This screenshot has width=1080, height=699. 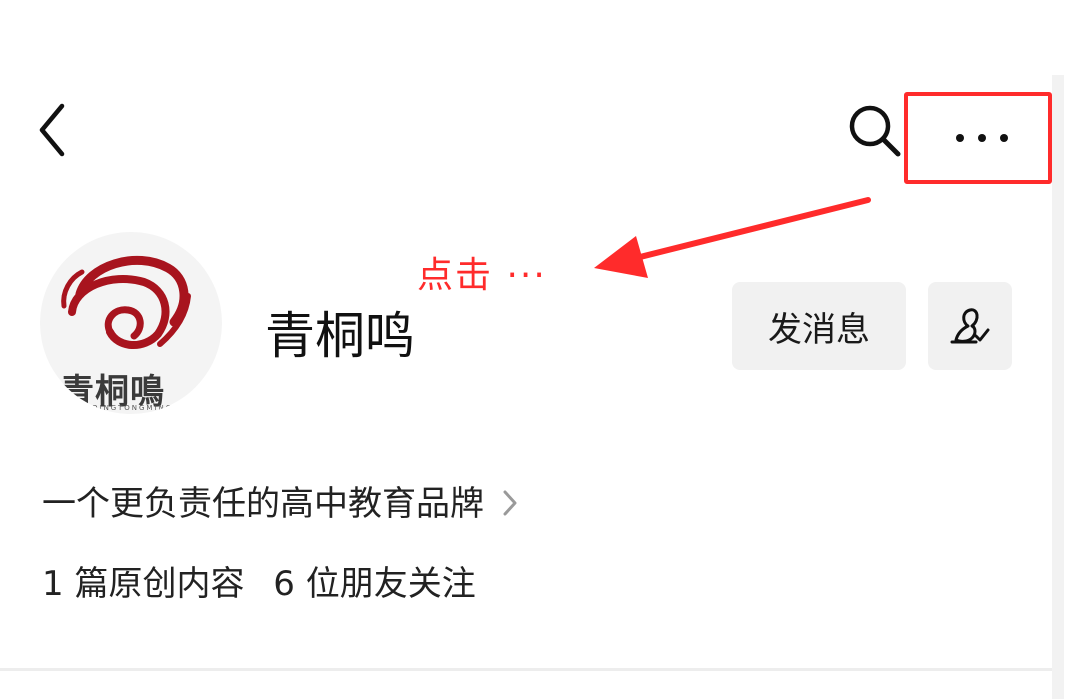 I want to click on account-stats: 1 篇原创内容 6 位朋友关注, so click(x=259, y=580).